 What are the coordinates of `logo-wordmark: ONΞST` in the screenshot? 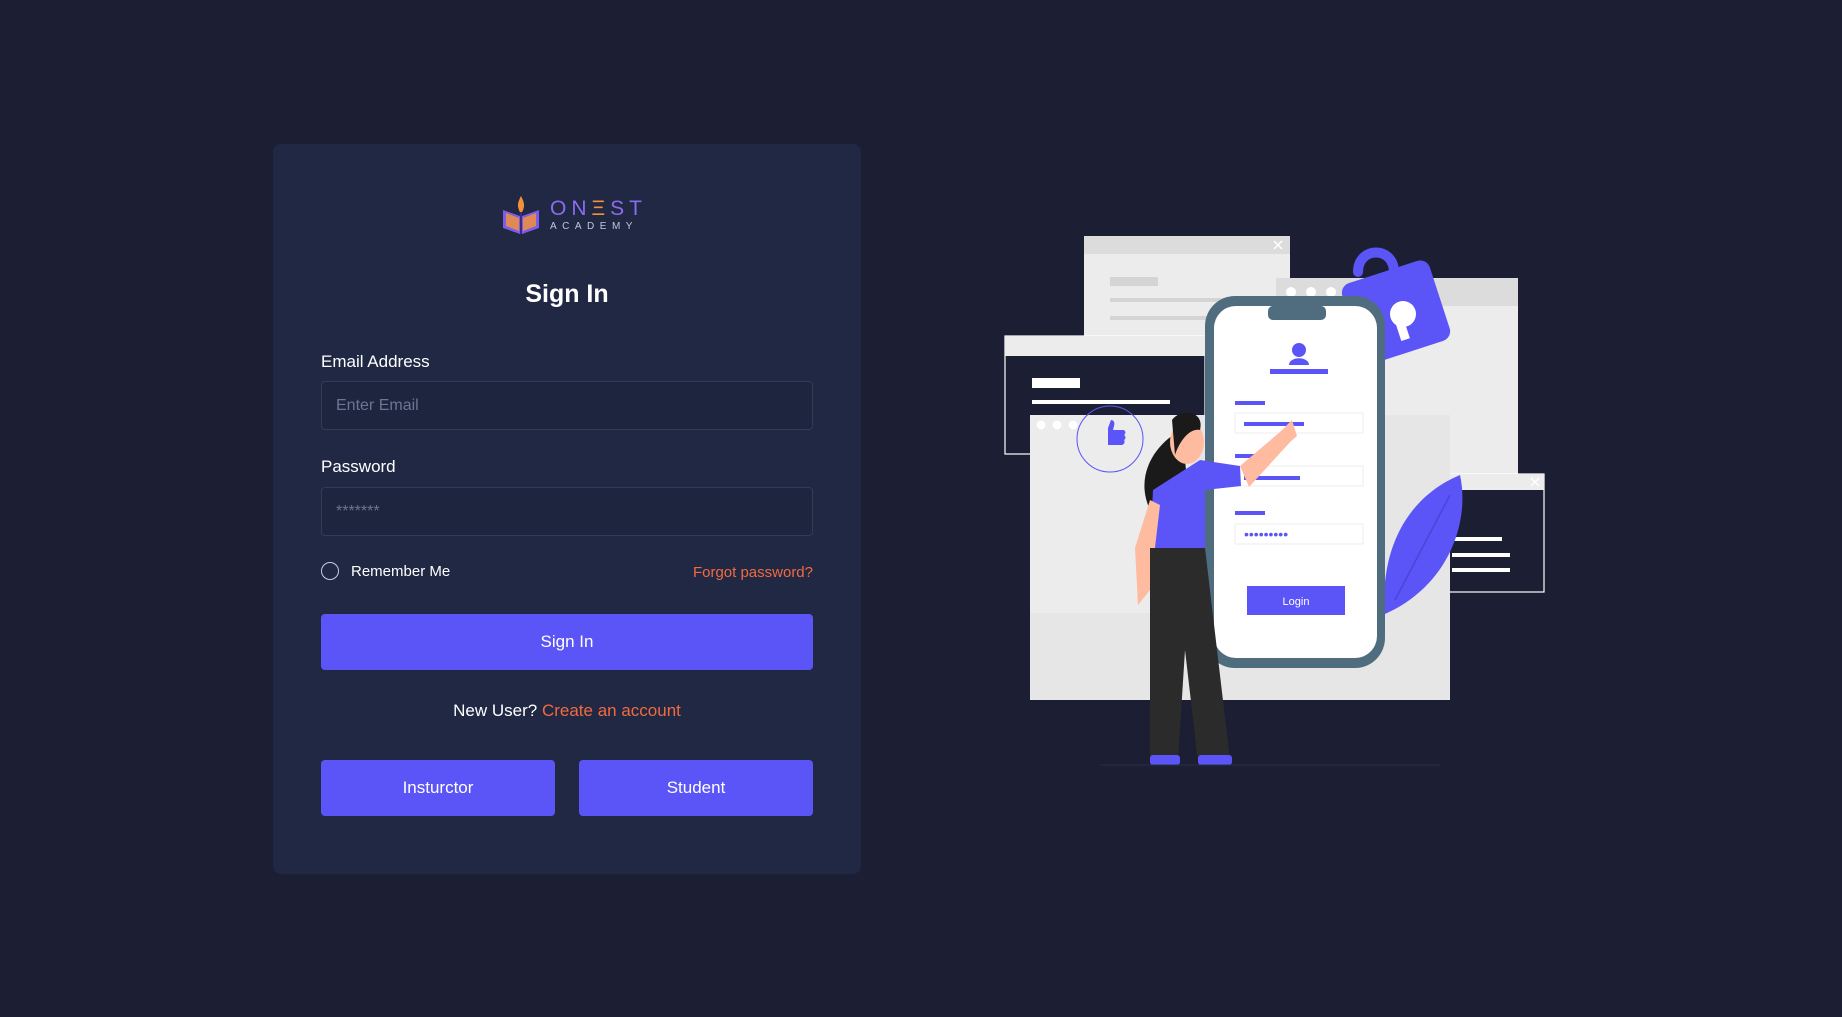 It's located at (598, 208).